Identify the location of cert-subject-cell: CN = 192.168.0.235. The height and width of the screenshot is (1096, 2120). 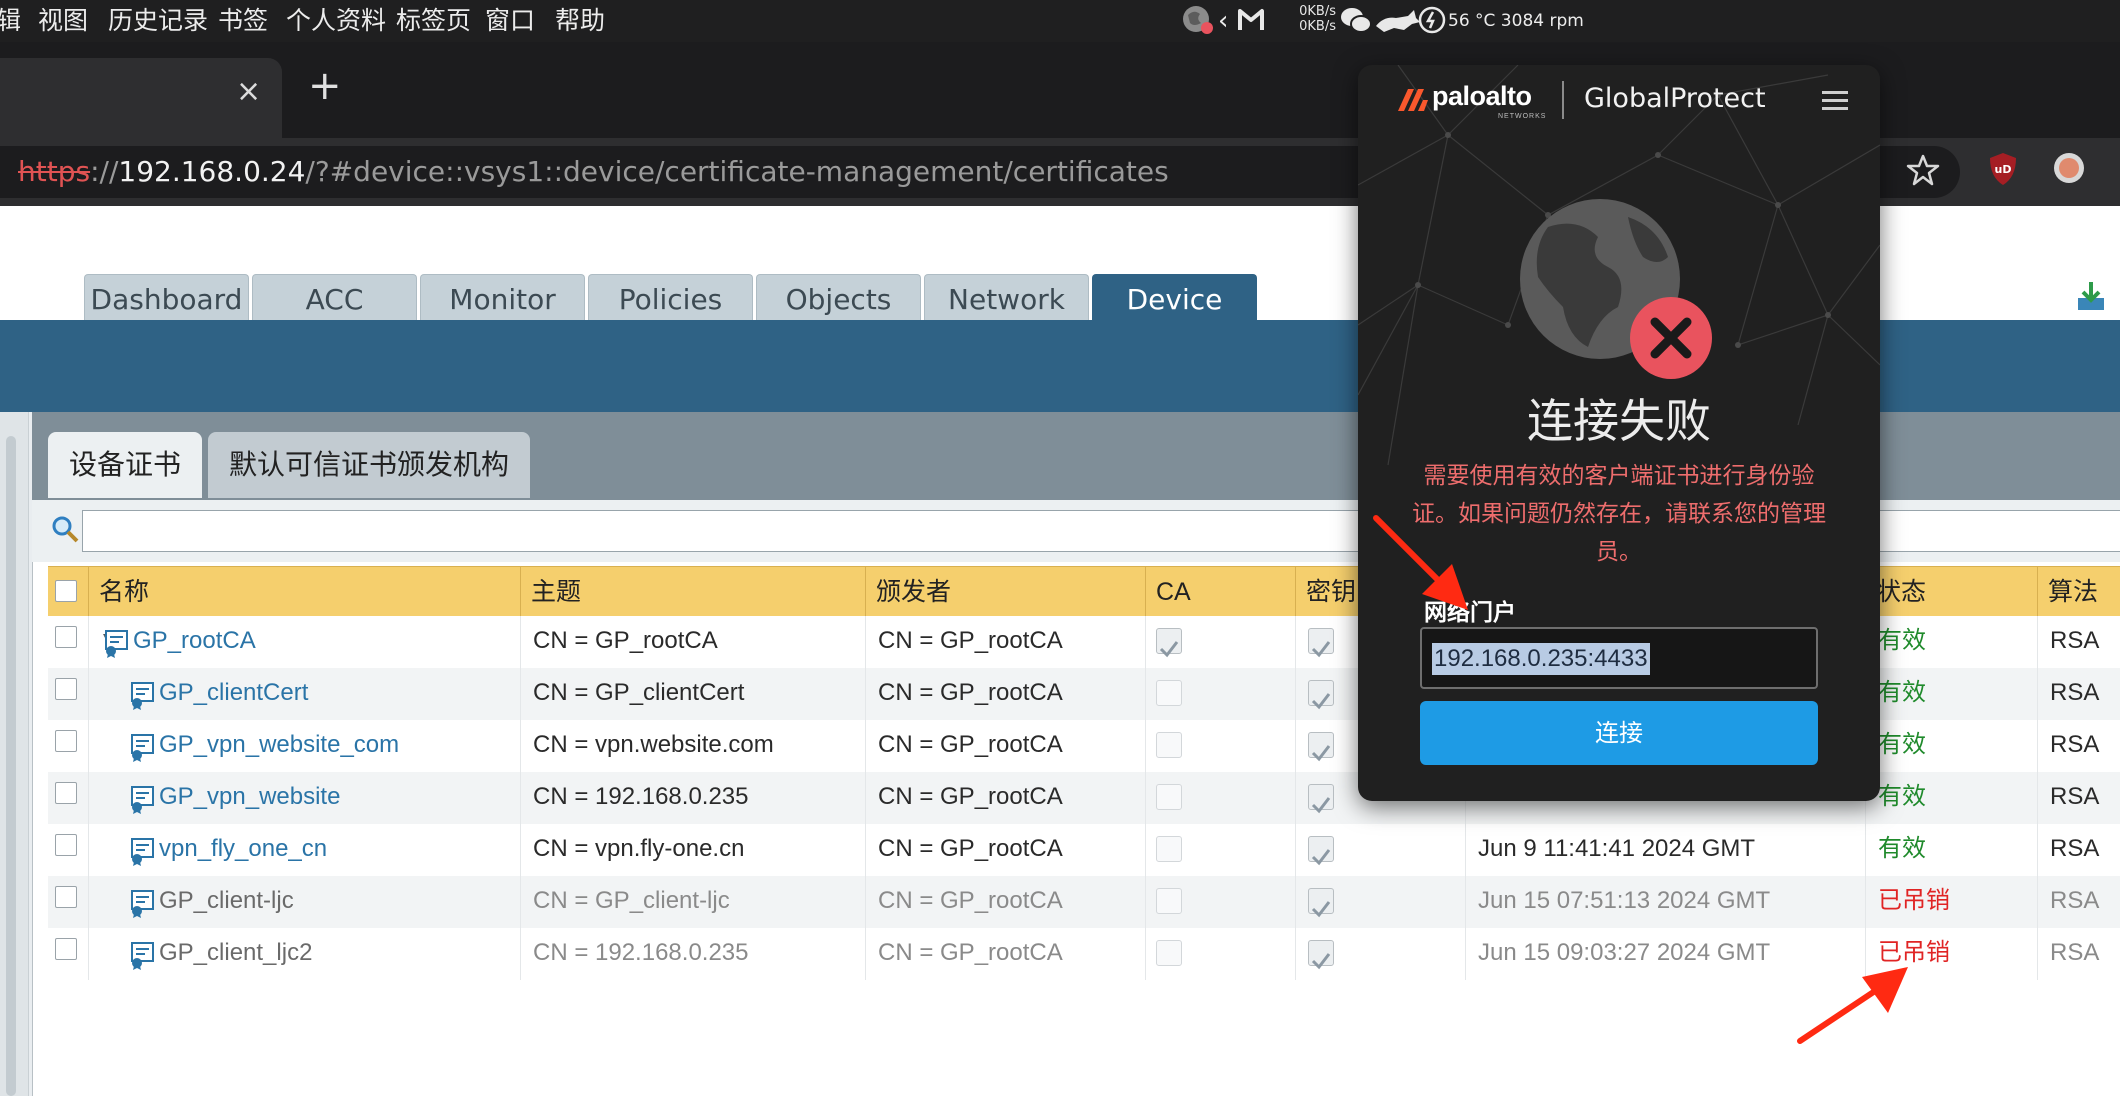
(692, 954).